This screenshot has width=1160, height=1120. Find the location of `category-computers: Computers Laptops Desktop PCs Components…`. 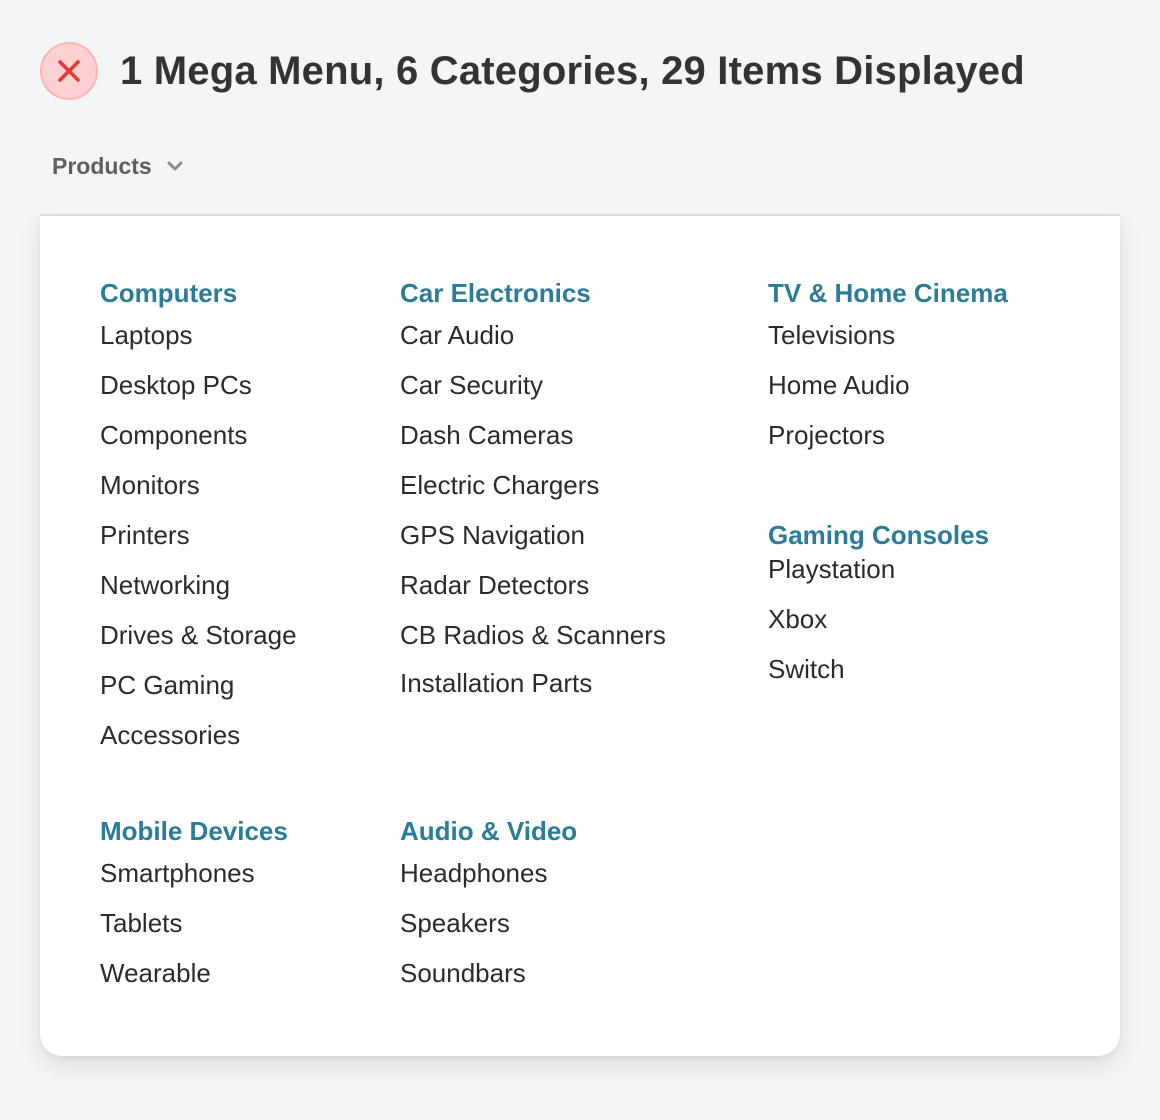

category-computers: Computers Laptops Desktop PCs Components… is located at coordinates (198, 518).